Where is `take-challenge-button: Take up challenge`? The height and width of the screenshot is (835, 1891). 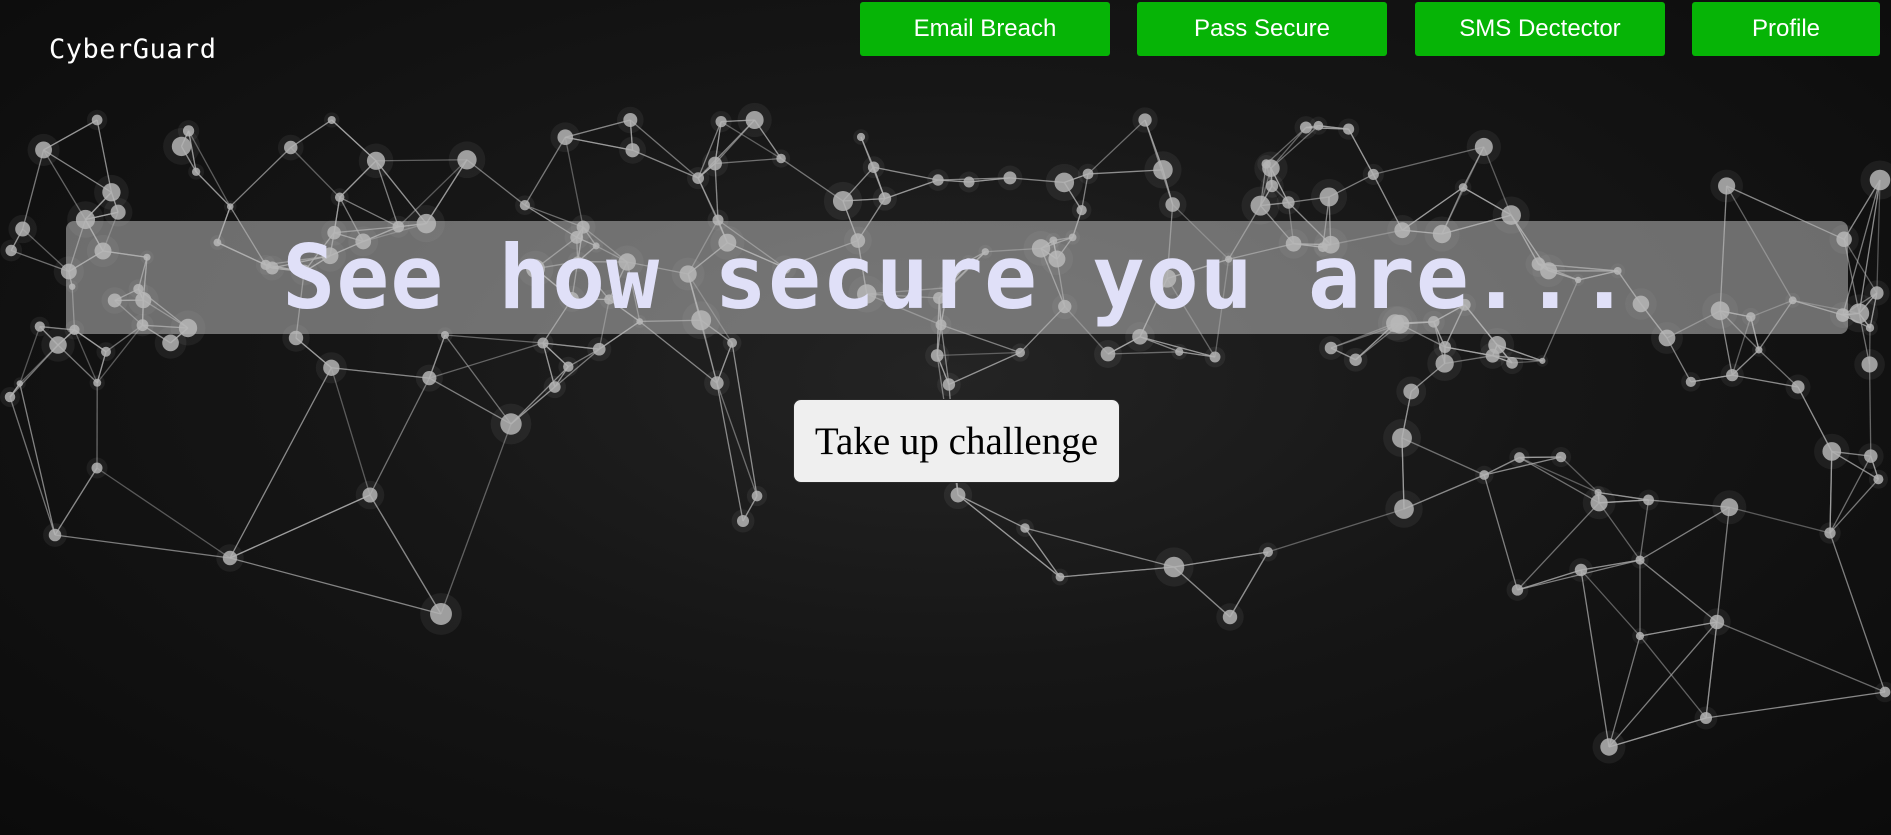 take-challenge-button: Take up challenge is located at coordinates (956, 441).